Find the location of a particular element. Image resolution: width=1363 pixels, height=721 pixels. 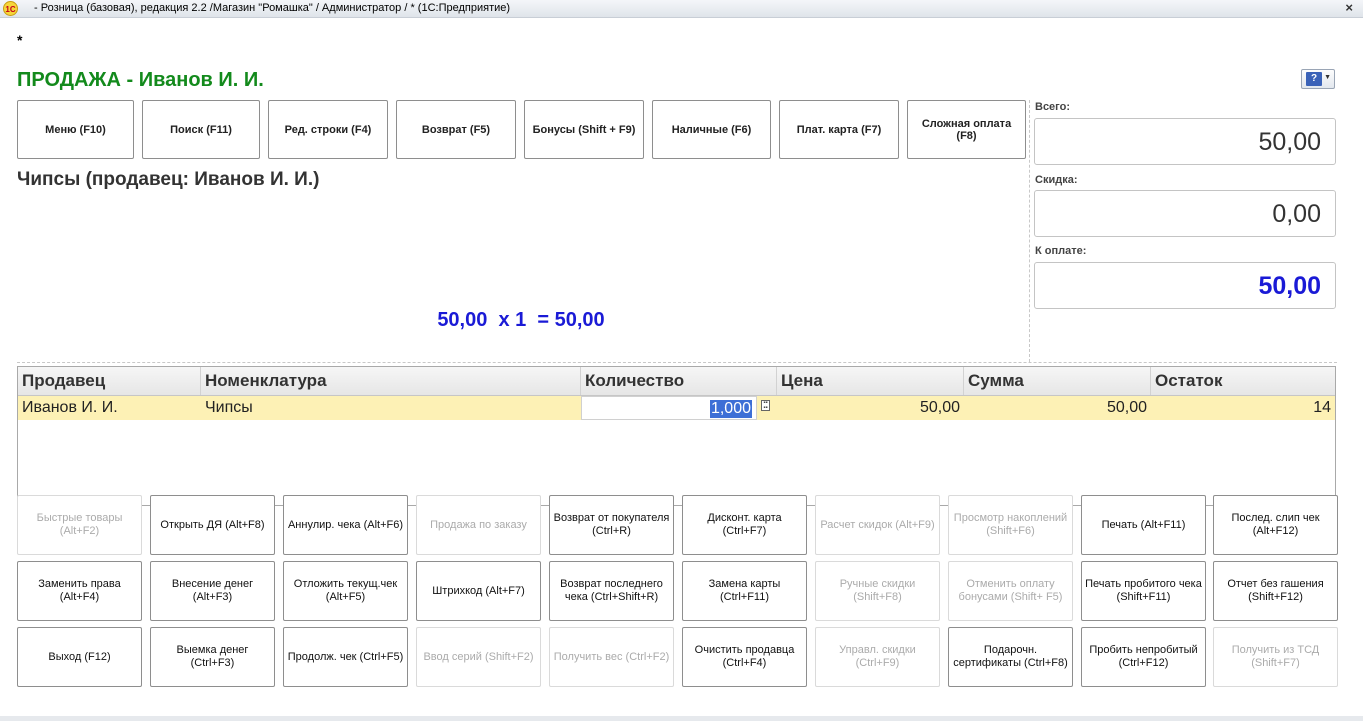

command-button: Замена карты (Ctrl+F11) is located at coordinates (744, 591).